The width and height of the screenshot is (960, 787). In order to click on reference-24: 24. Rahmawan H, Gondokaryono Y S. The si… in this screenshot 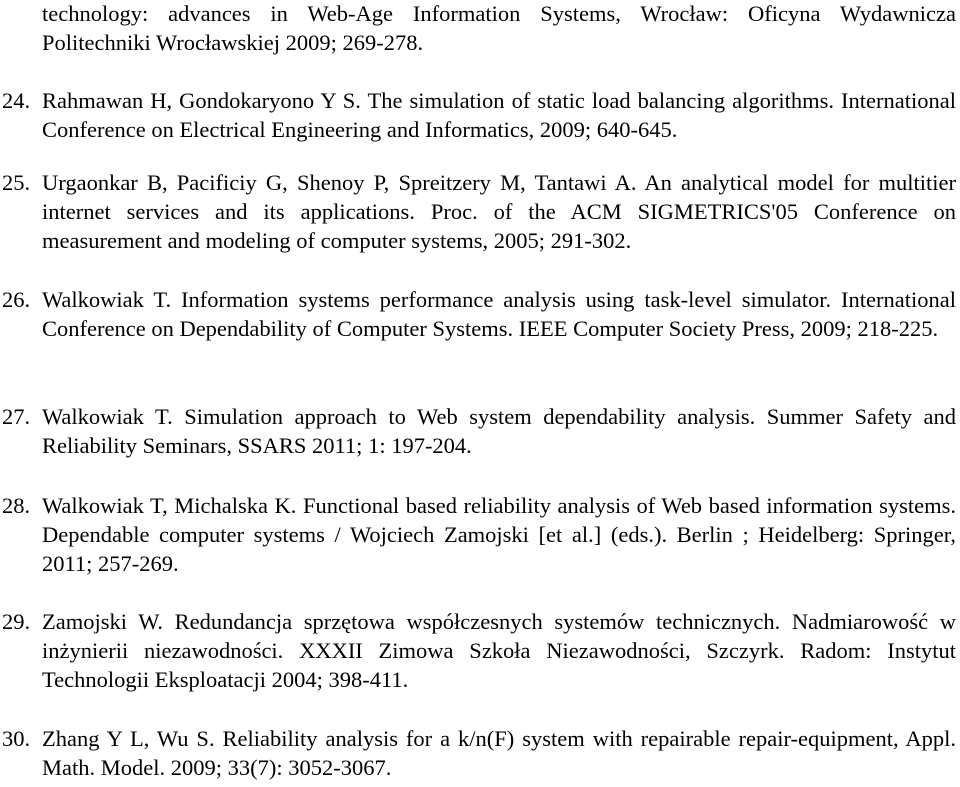, I will do `click(478, 115)`.